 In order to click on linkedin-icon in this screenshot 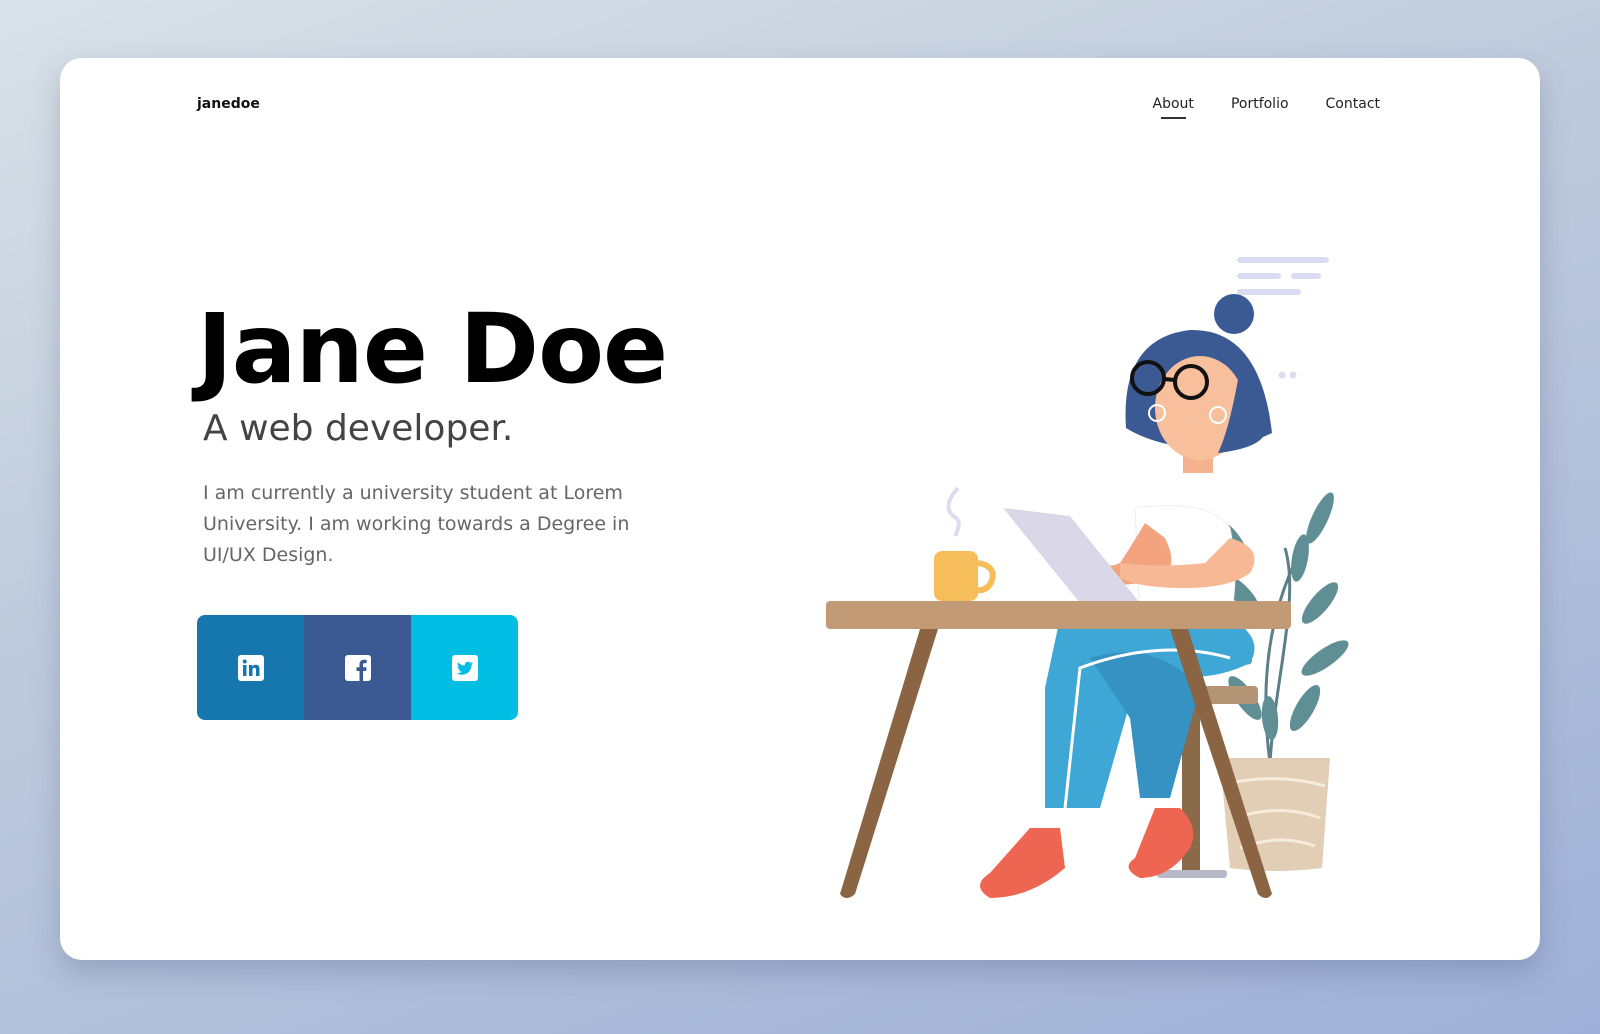, I will do `click(250, 667)`.